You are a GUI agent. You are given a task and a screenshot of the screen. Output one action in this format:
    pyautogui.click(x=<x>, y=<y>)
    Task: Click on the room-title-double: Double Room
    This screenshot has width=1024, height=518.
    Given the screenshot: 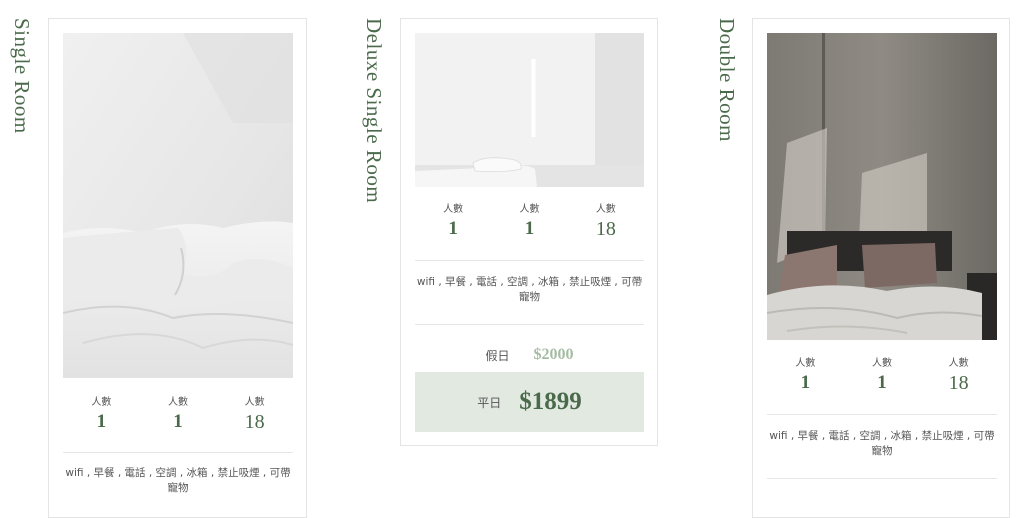 What is the action you would take?
    pyautogui.click(x=727, y=80)
    